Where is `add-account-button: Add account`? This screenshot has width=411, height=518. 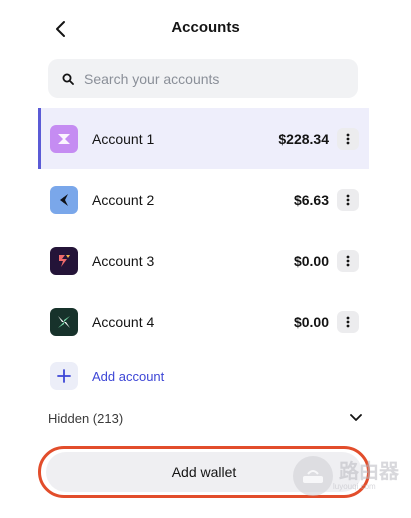 add-account-button: Add account is located at coordinates (107, 376).